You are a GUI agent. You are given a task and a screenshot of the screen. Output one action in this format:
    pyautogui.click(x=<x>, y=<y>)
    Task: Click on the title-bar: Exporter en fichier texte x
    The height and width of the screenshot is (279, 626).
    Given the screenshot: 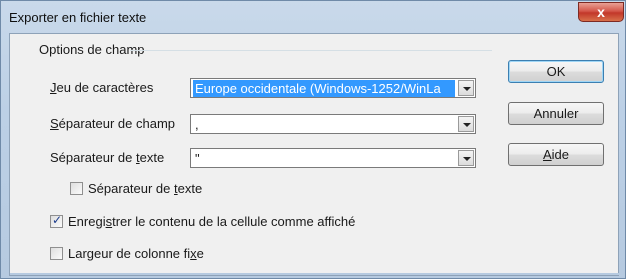 What is the action you would take?
    pyautogui.click(x=313, y=17)
    